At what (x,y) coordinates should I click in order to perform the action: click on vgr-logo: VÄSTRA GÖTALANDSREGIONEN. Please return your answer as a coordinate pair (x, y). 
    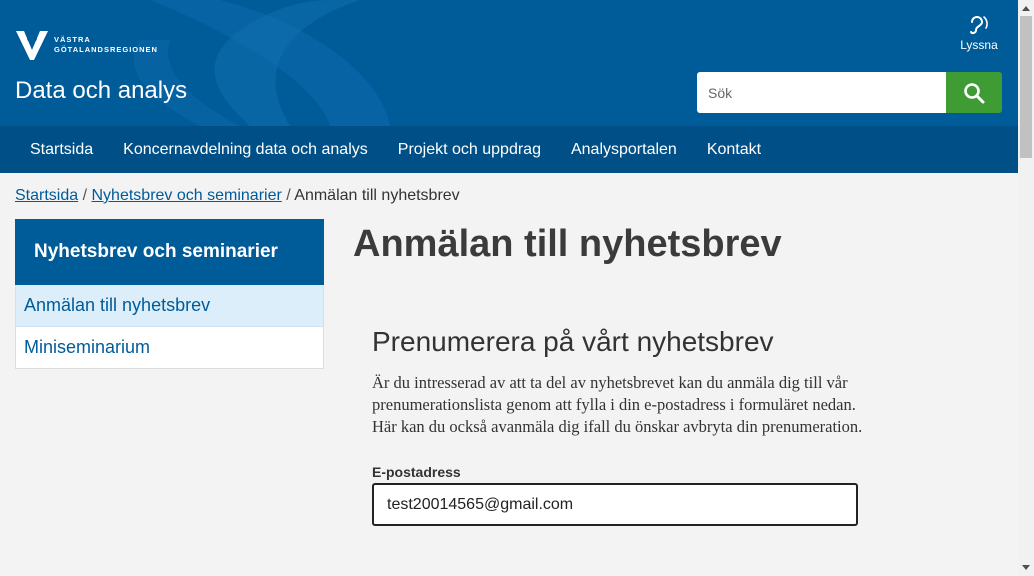
    Looking at the image, I should click on (86, 45).